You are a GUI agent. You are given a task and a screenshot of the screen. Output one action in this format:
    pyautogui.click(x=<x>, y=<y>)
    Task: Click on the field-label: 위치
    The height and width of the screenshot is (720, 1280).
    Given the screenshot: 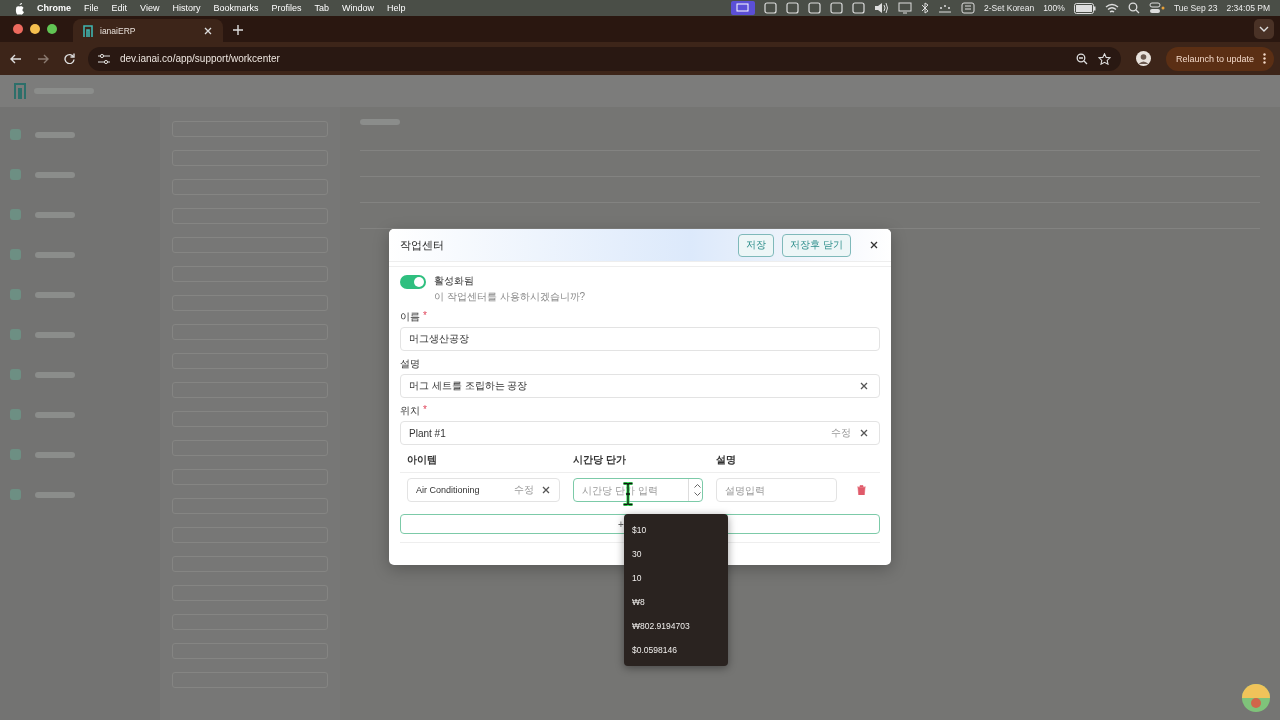 What is the action you would take?
    pyautogui.click(x=410, y=411)
    